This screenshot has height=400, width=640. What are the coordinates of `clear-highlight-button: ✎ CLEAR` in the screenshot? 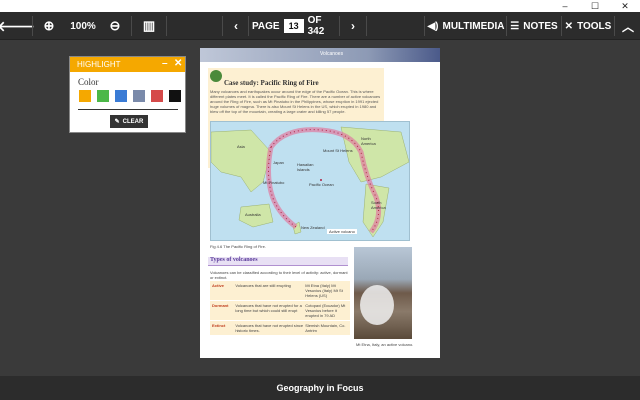 It's located at (129, 121).